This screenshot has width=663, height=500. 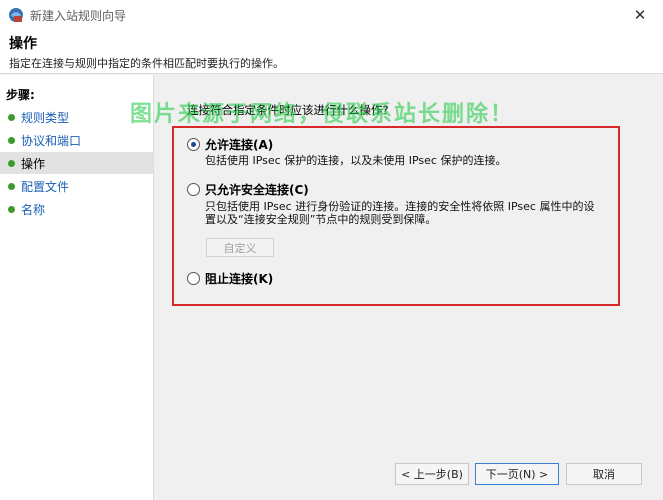 I want to click on next-button: 下一页(N) >, so click(x=517, y=474).